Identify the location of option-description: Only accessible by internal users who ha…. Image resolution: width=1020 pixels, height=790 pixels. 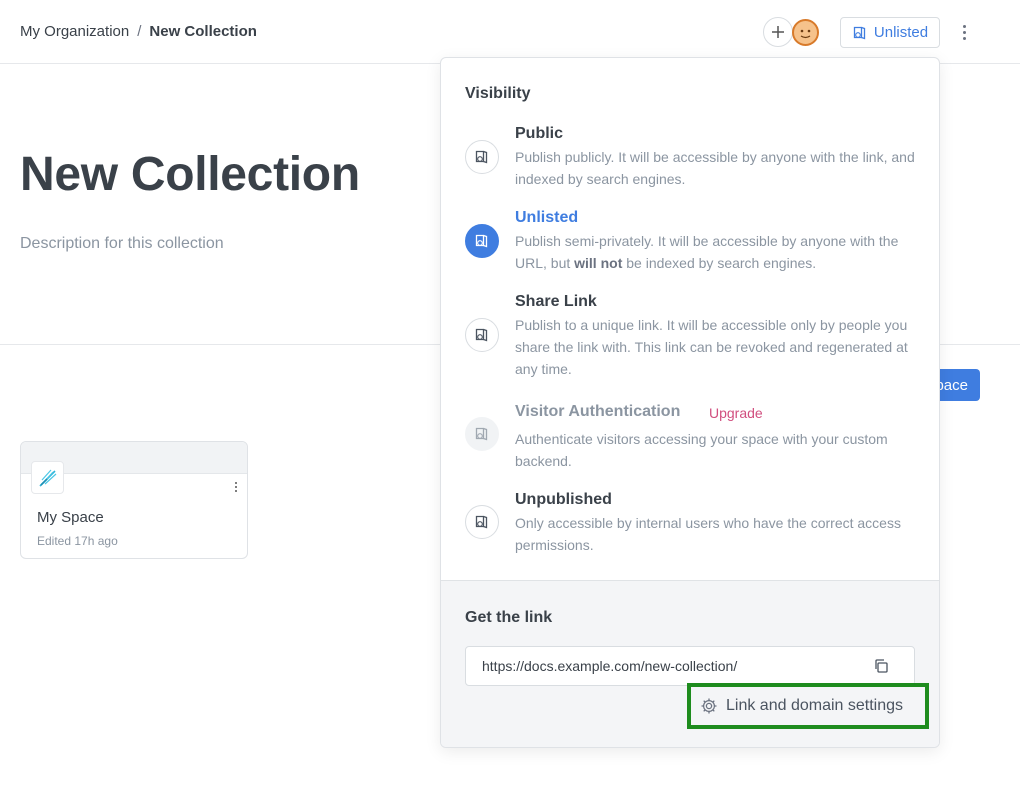
(708, 534).